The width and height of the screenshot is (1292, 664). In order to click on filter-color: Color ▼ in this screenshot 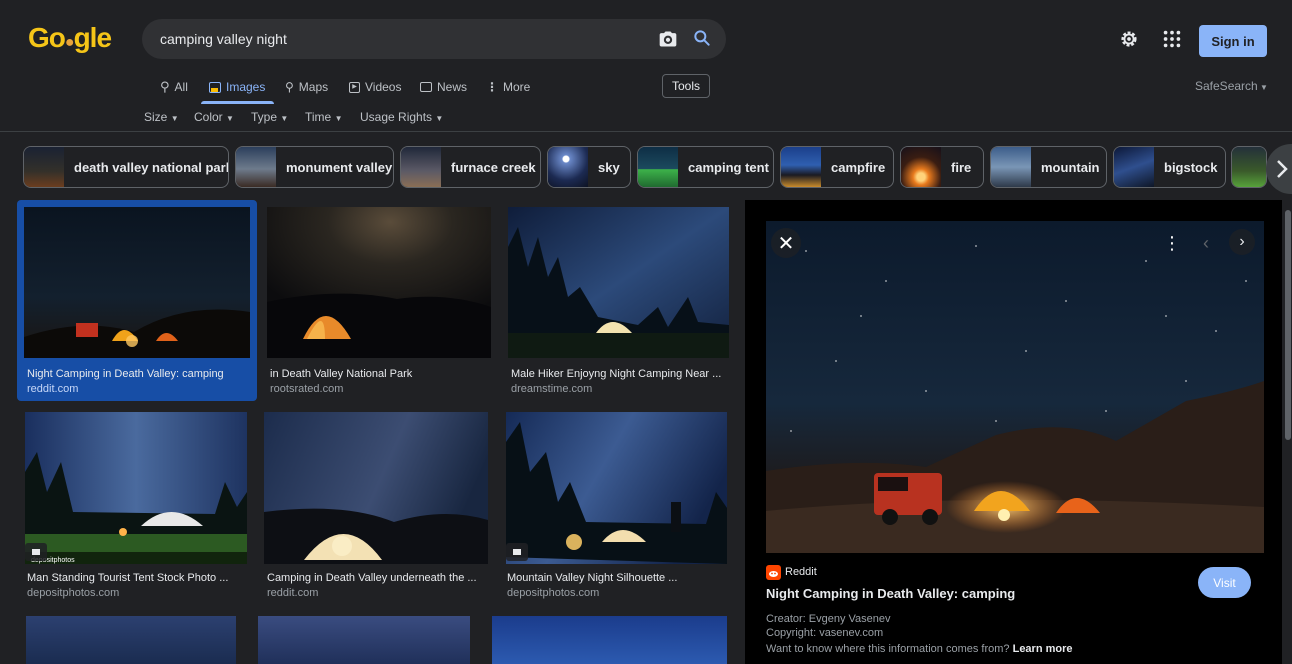, I will do `click(214, 117)`.